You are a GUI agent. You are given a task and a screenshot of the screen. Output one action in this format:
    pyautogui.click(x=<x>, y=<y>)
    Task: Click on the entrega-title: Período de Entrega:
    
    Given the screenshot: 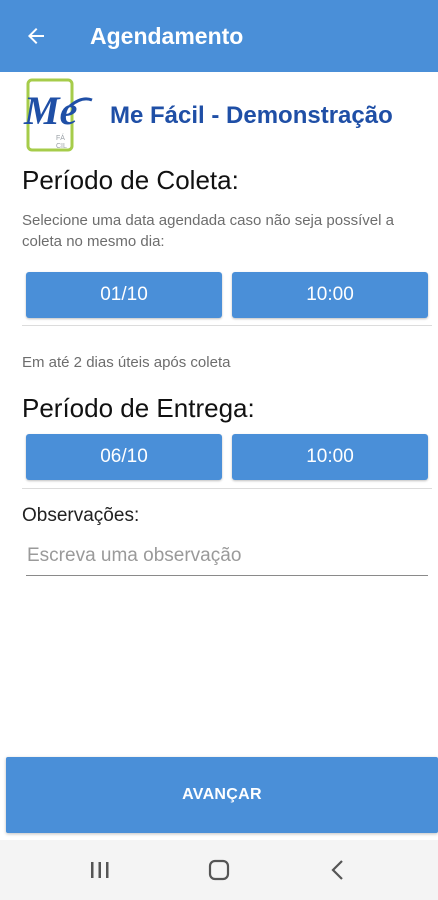 What is the action you would take?
    pyautogui.click(x=138, y=408)
    